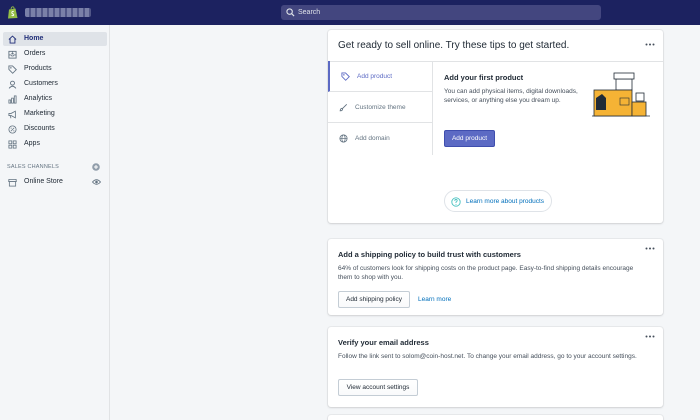 The image size is (700, 420). I want to click on sidebar-item-marketing: Marketing, so click(55, 114).